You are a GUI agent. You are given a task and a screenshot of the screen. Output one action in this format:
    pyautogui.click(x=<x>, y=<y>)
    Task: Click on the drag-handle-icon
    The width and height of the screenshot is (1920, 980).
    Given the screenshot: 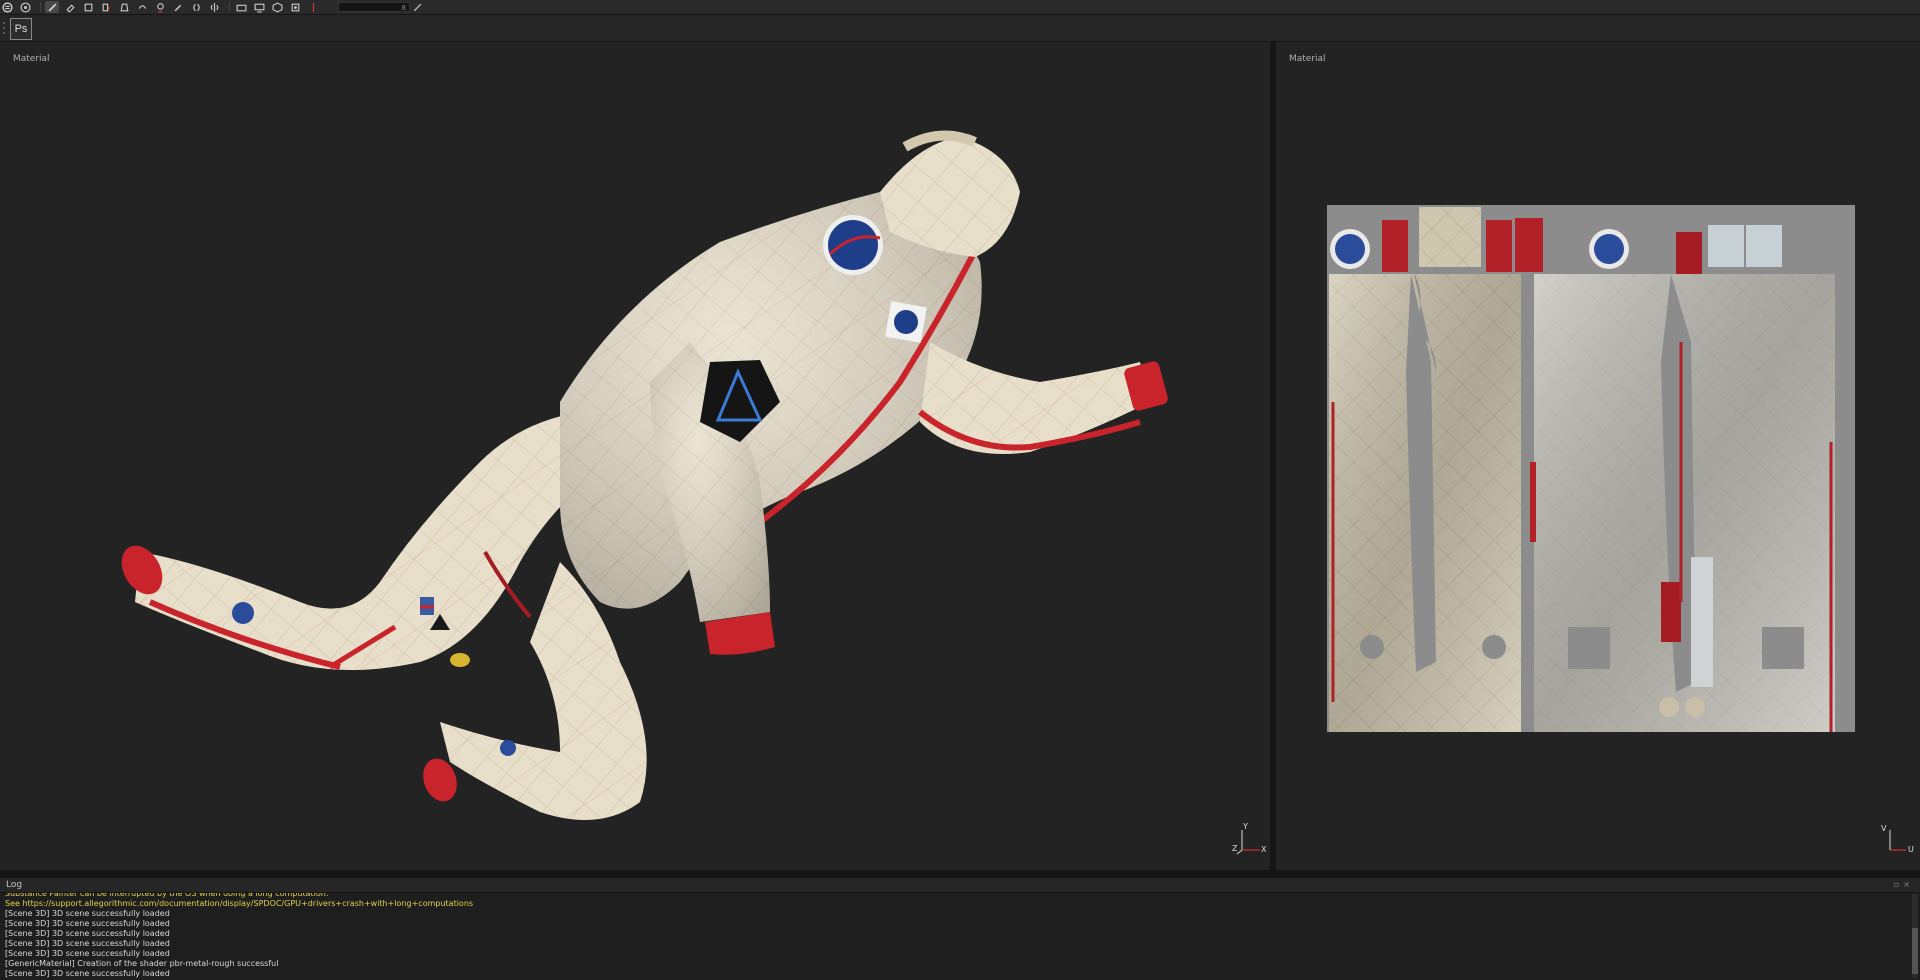 What is the action you would take?
    pyautogui.click(x=4, y=28)
    